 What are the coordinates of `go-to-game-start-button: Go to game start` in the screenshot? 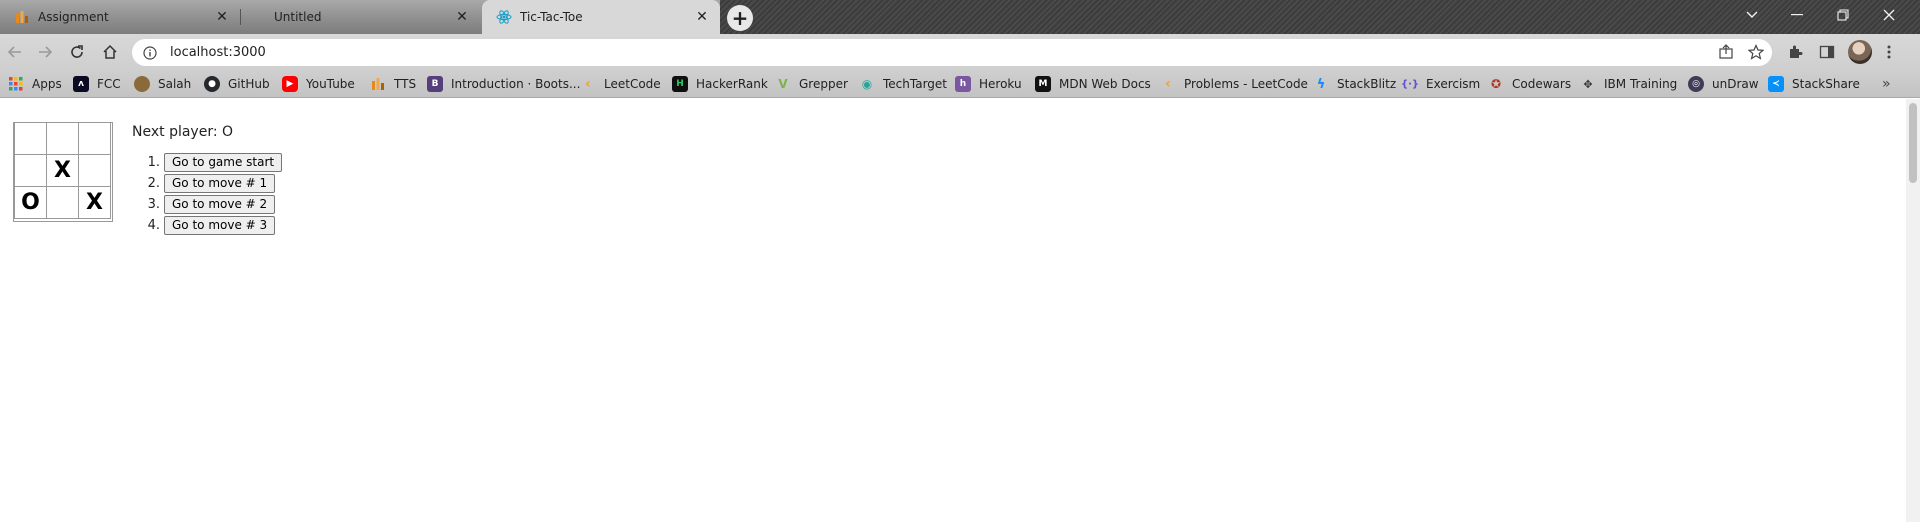 It's located at (223, 162).